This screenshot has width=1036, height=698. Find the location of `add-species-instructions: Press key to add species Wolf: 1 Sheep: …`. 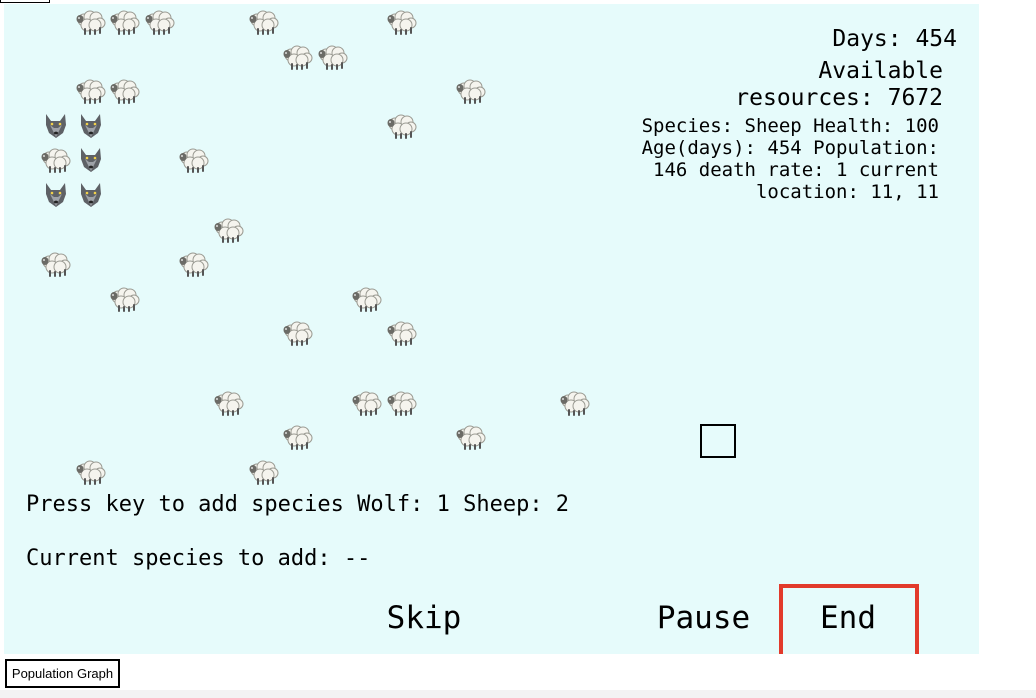

add-species-instructions: Press key to add species Wolf: 1 Sheep: … is located at coordinates (298, 504).